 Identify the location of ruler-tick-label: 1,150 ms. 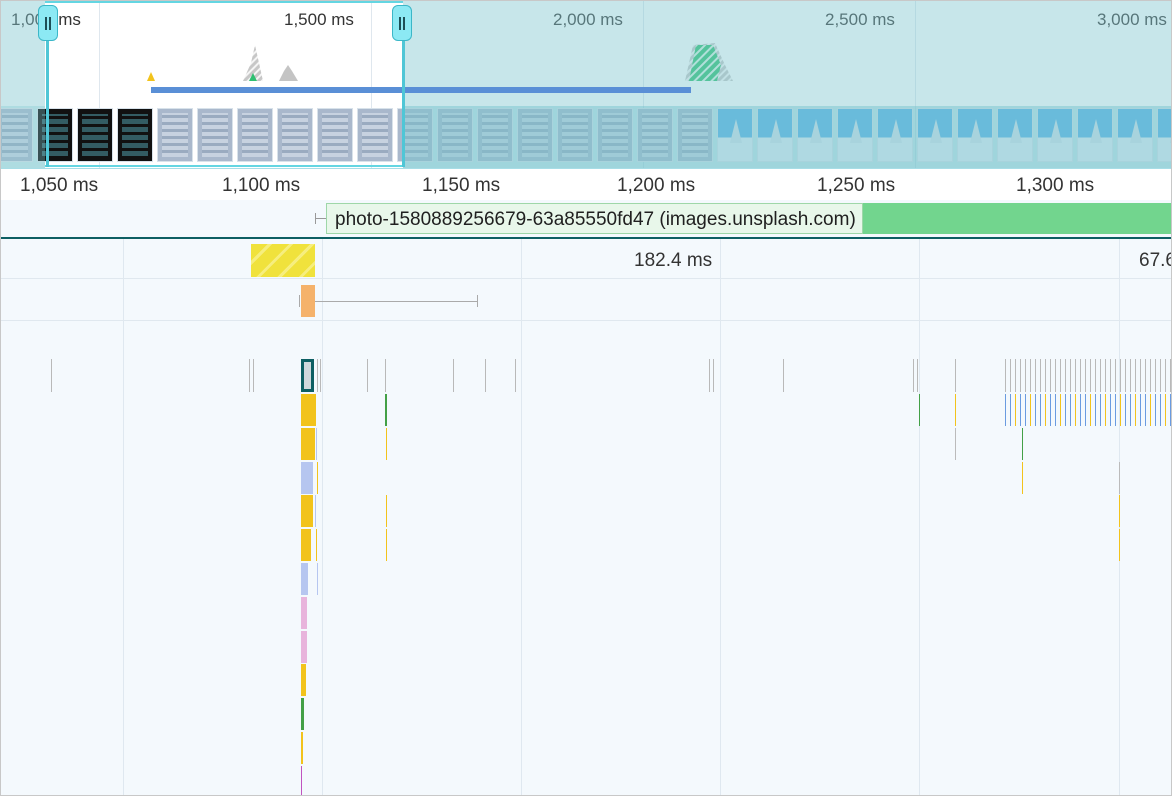
(461, 185).